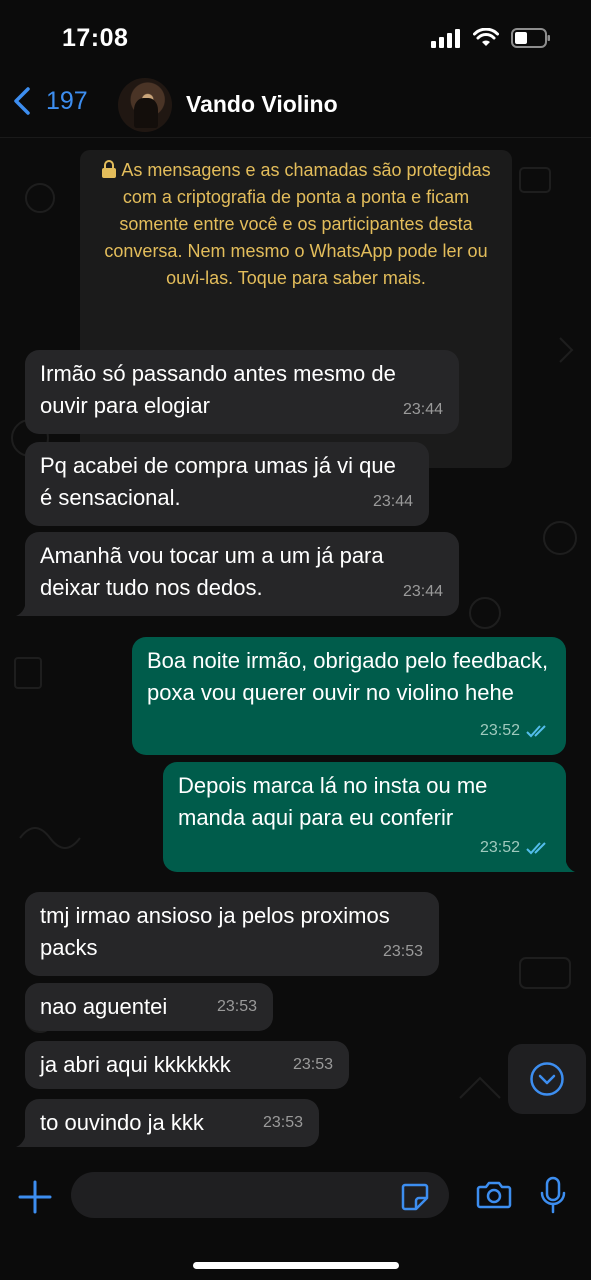 The width and height of the screenshot is (591, 1280). I want to click on status-bar: 17:08, so click(295, 35).